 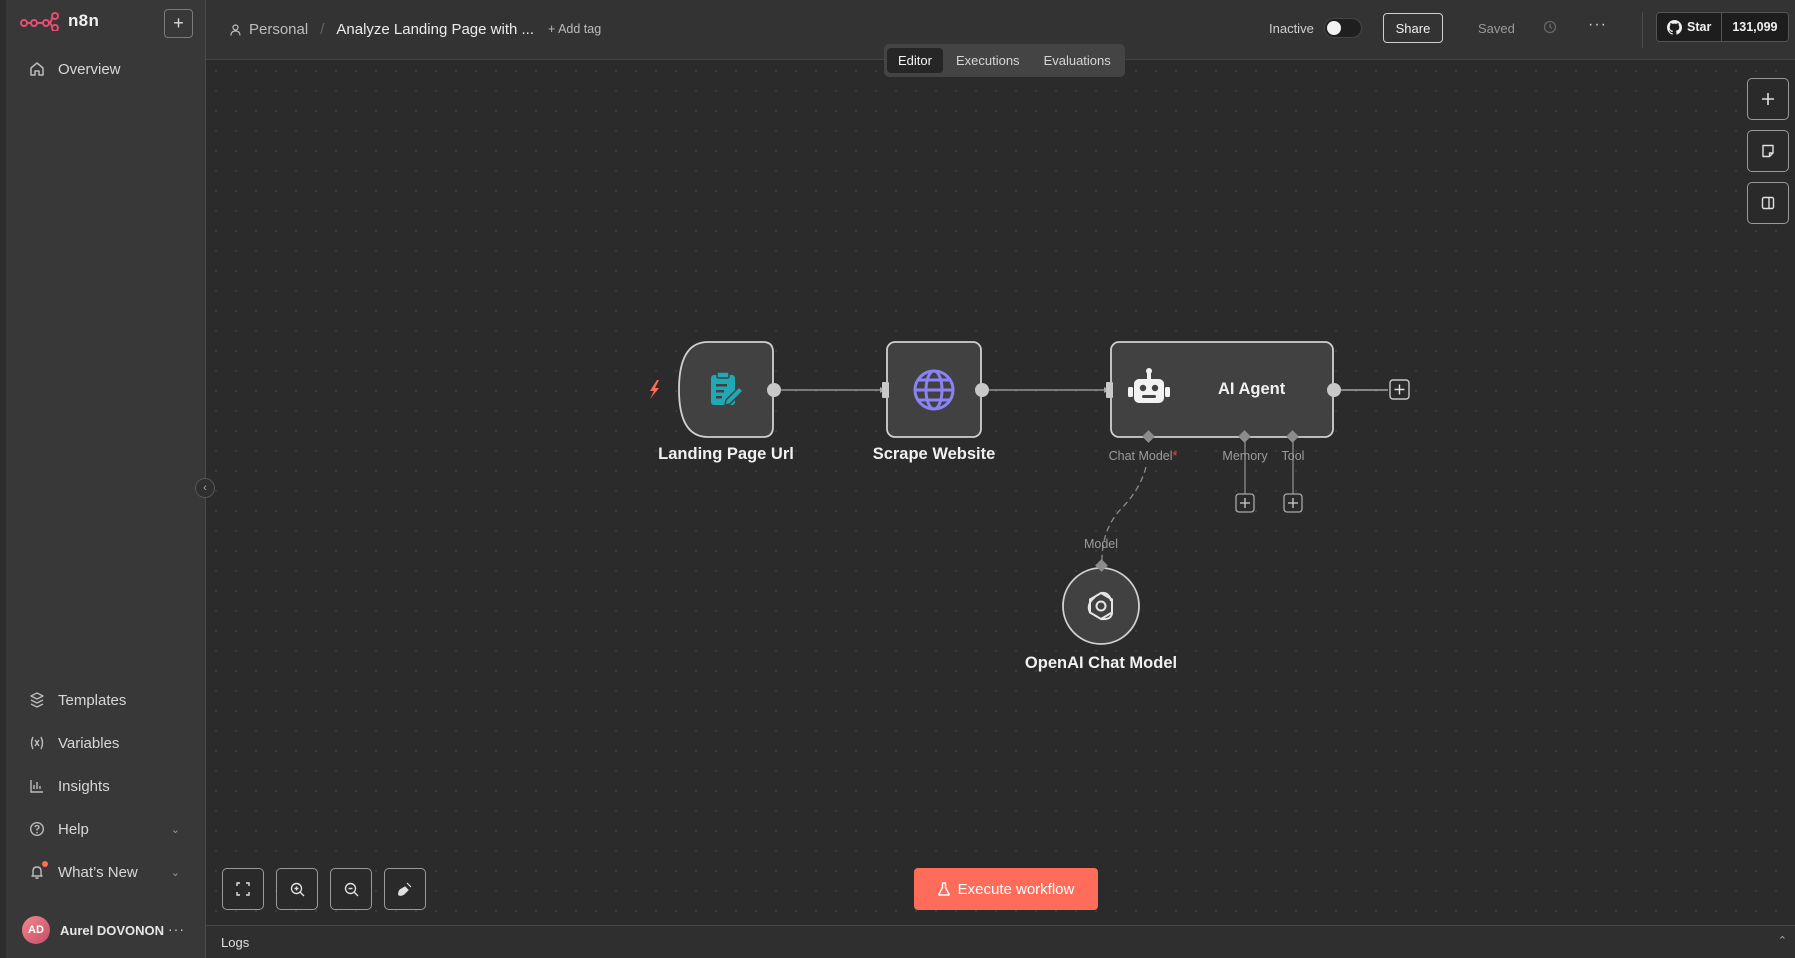 What do you see at coordinates (1674, 27) in the screenshot?
I see `github-icon` at bounding box center [1674, 27].